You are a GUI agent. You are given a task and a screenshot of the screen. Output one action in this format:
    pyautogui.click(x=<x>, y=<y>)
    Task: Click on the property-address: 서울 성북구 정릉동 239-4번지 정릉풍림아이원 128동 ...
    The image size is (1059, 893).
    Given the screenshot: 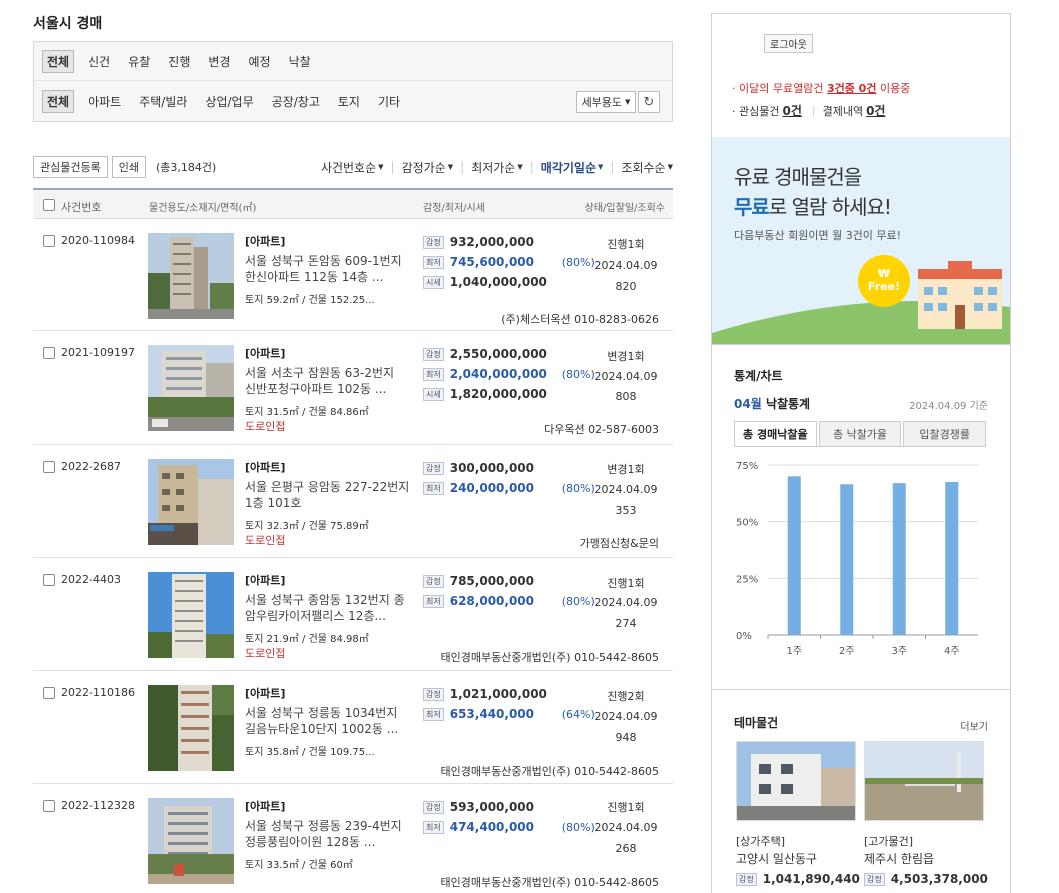 What is the action you would take?
    pyautogui.click(x=329, y=834)
    